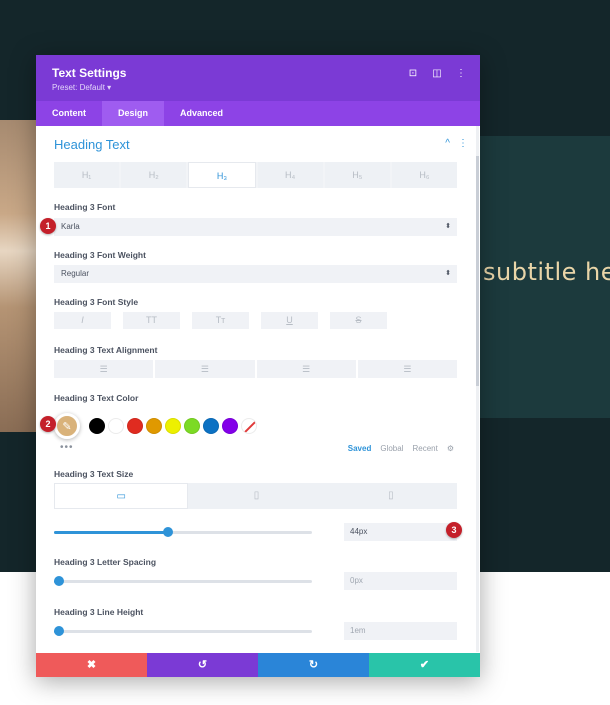  What do you see at coordinates (424, 175) in the screenshot?
I see `tab-h6: H₆` at bounding box center [424, 175].